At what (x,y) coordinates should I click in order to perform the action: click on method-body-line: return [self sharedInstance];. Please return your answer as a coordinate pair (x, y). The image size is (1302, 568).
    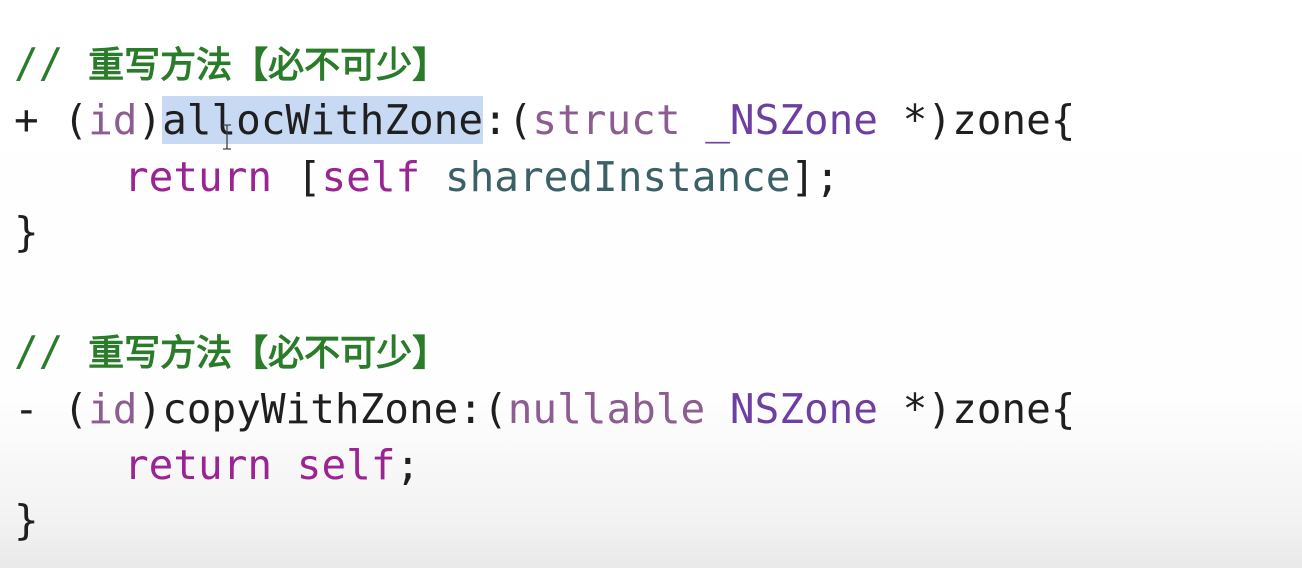
    Looking at the image, I should click on (427, 177).